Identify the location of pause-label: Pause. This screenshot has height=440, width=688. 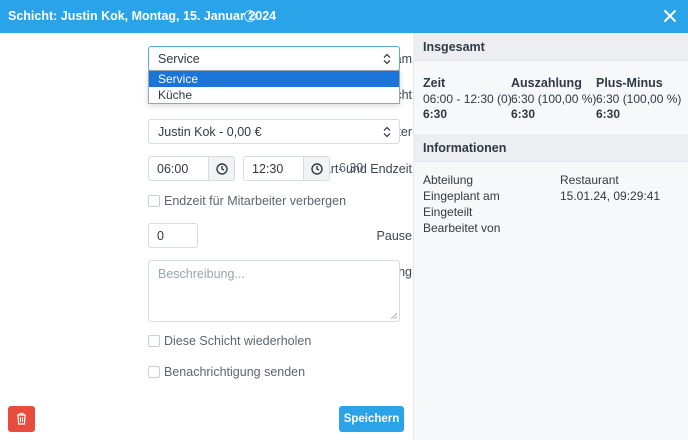
(394, 236).